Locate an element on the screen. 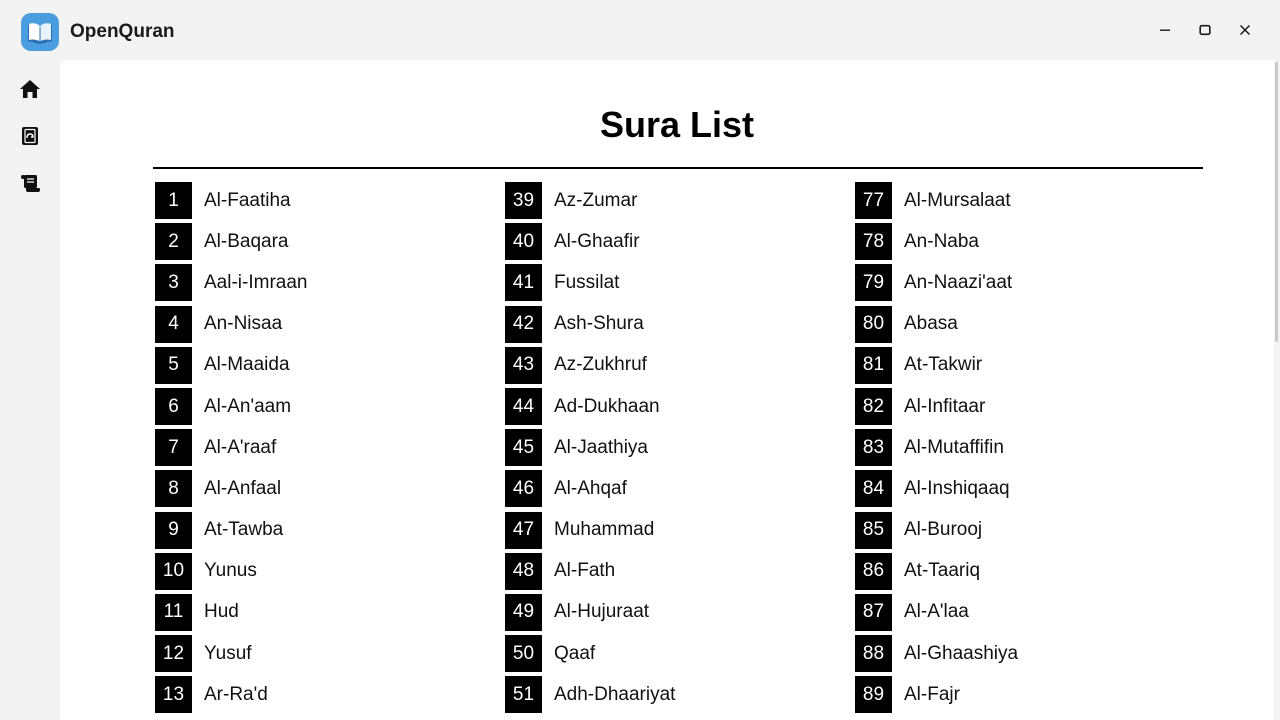 This screenshot has width=1280, height=720. quran-book-icon is located at coordinates (30, 138).